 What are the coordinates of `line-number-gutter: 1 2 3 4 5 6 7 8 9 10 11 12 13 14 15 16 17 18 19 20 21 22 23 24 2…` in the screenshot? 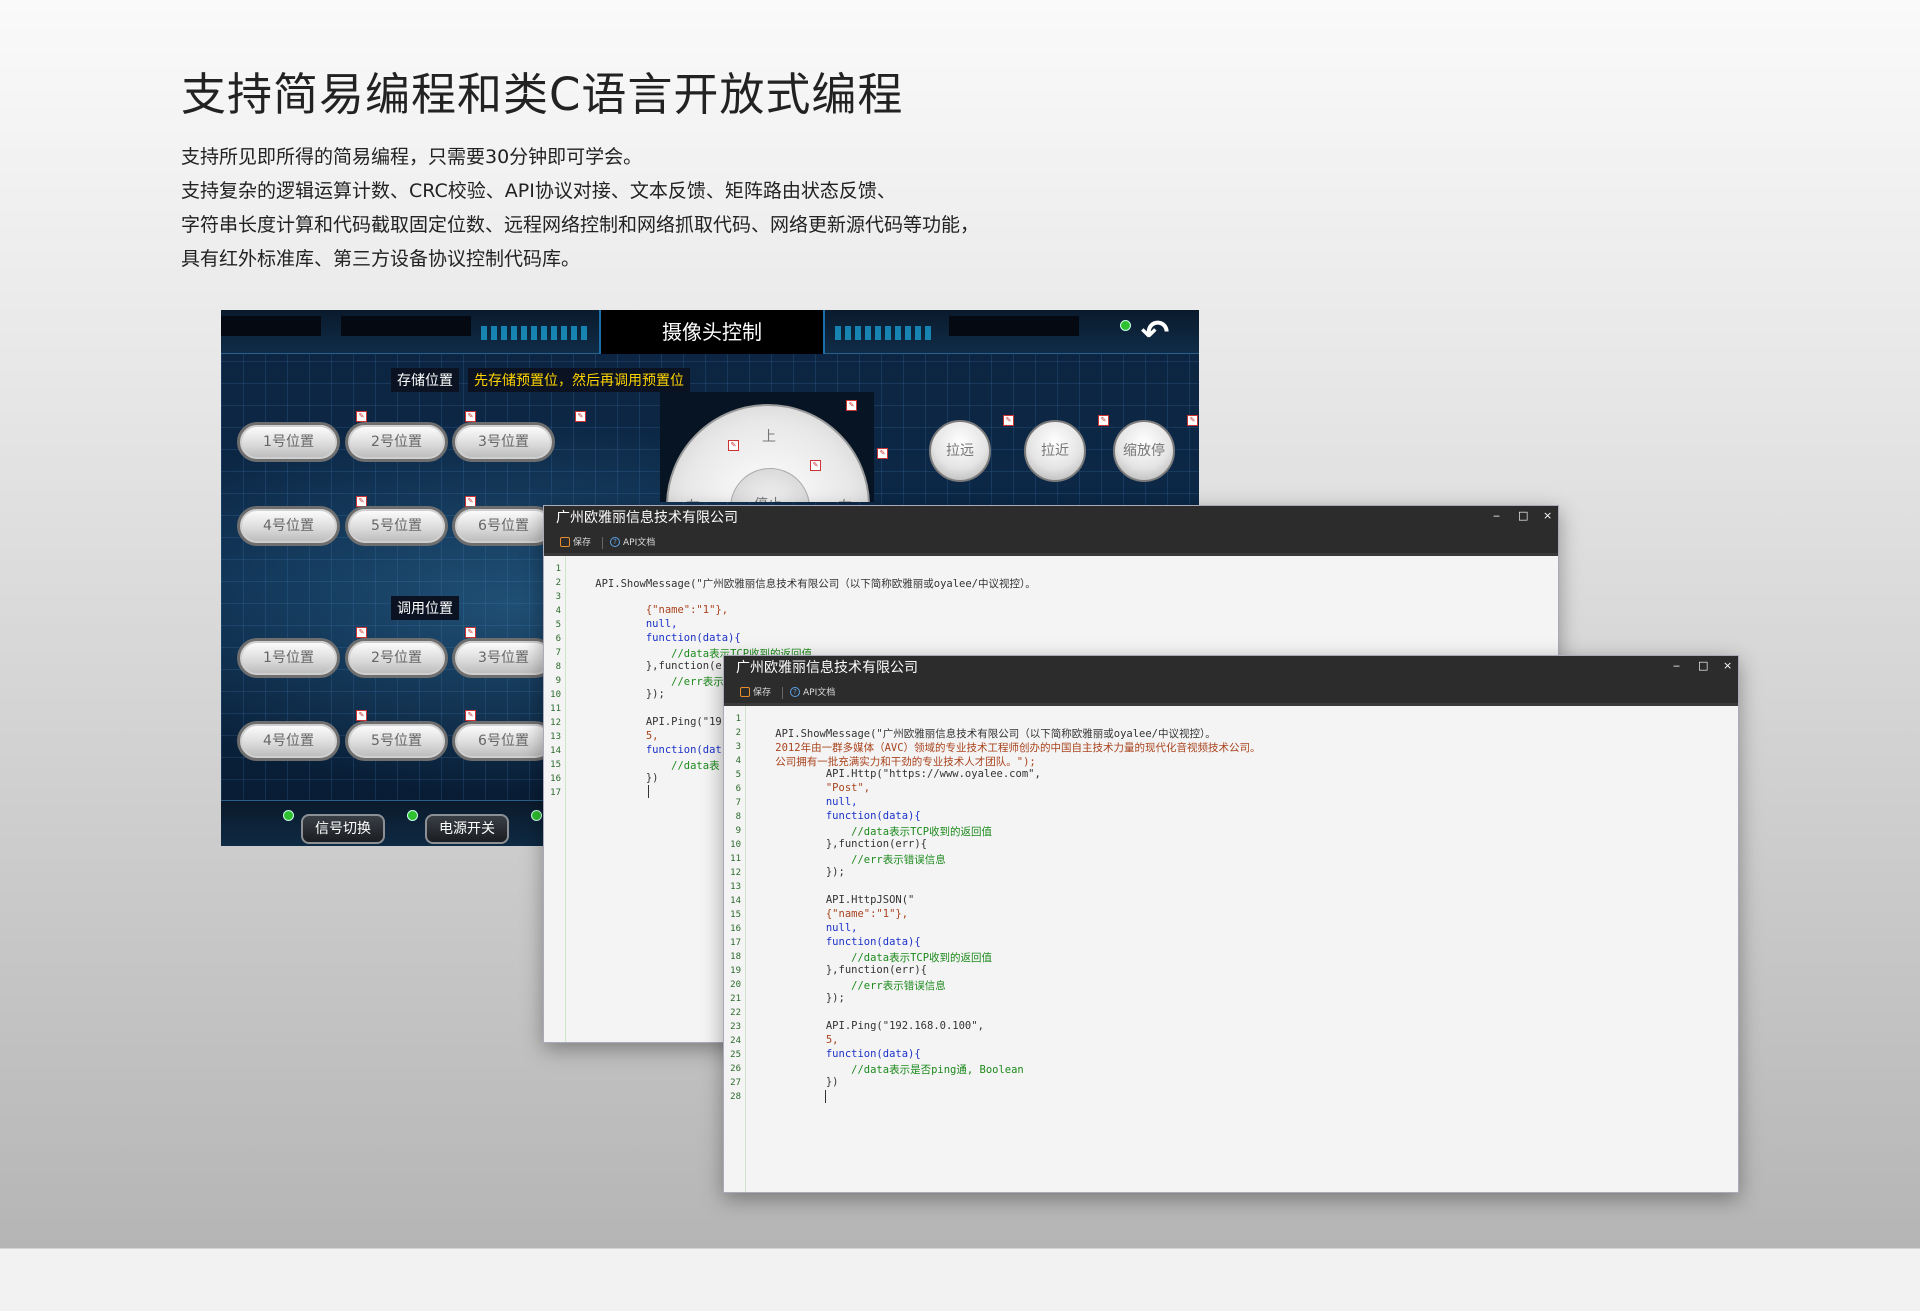 It's located at (735, 949).